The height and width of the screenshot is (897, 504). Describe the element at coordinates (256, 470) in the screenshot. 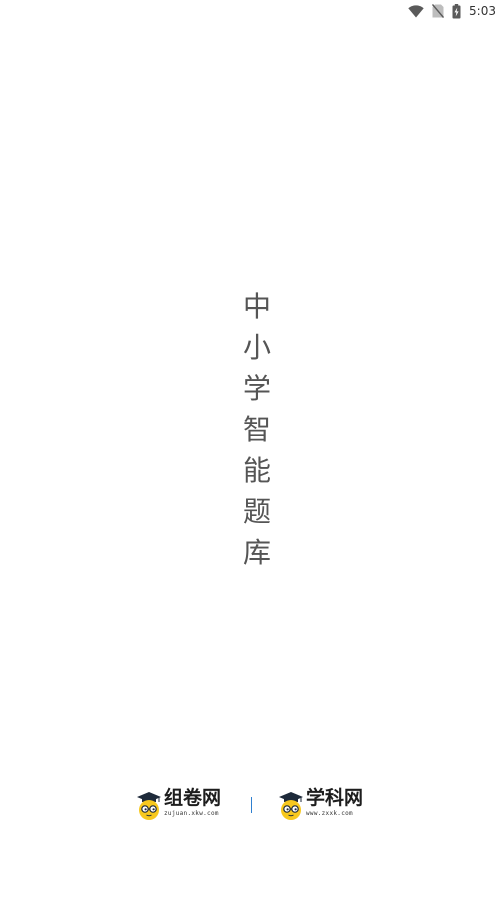

I see `title-char: 能` at that location.